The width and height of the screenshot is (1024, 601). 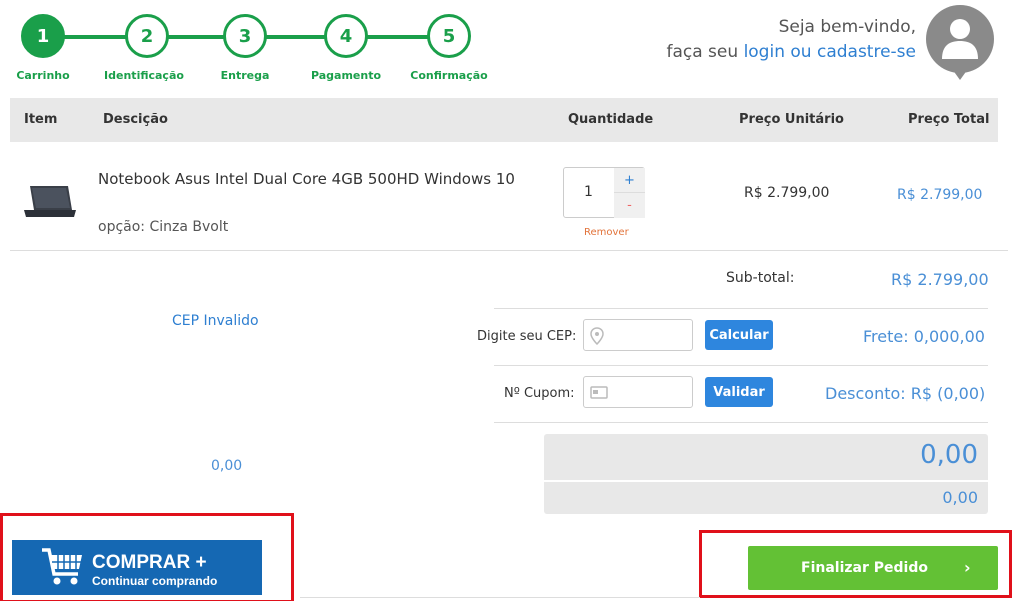 I want to click on cart-icon, so click(x=62, y=566).